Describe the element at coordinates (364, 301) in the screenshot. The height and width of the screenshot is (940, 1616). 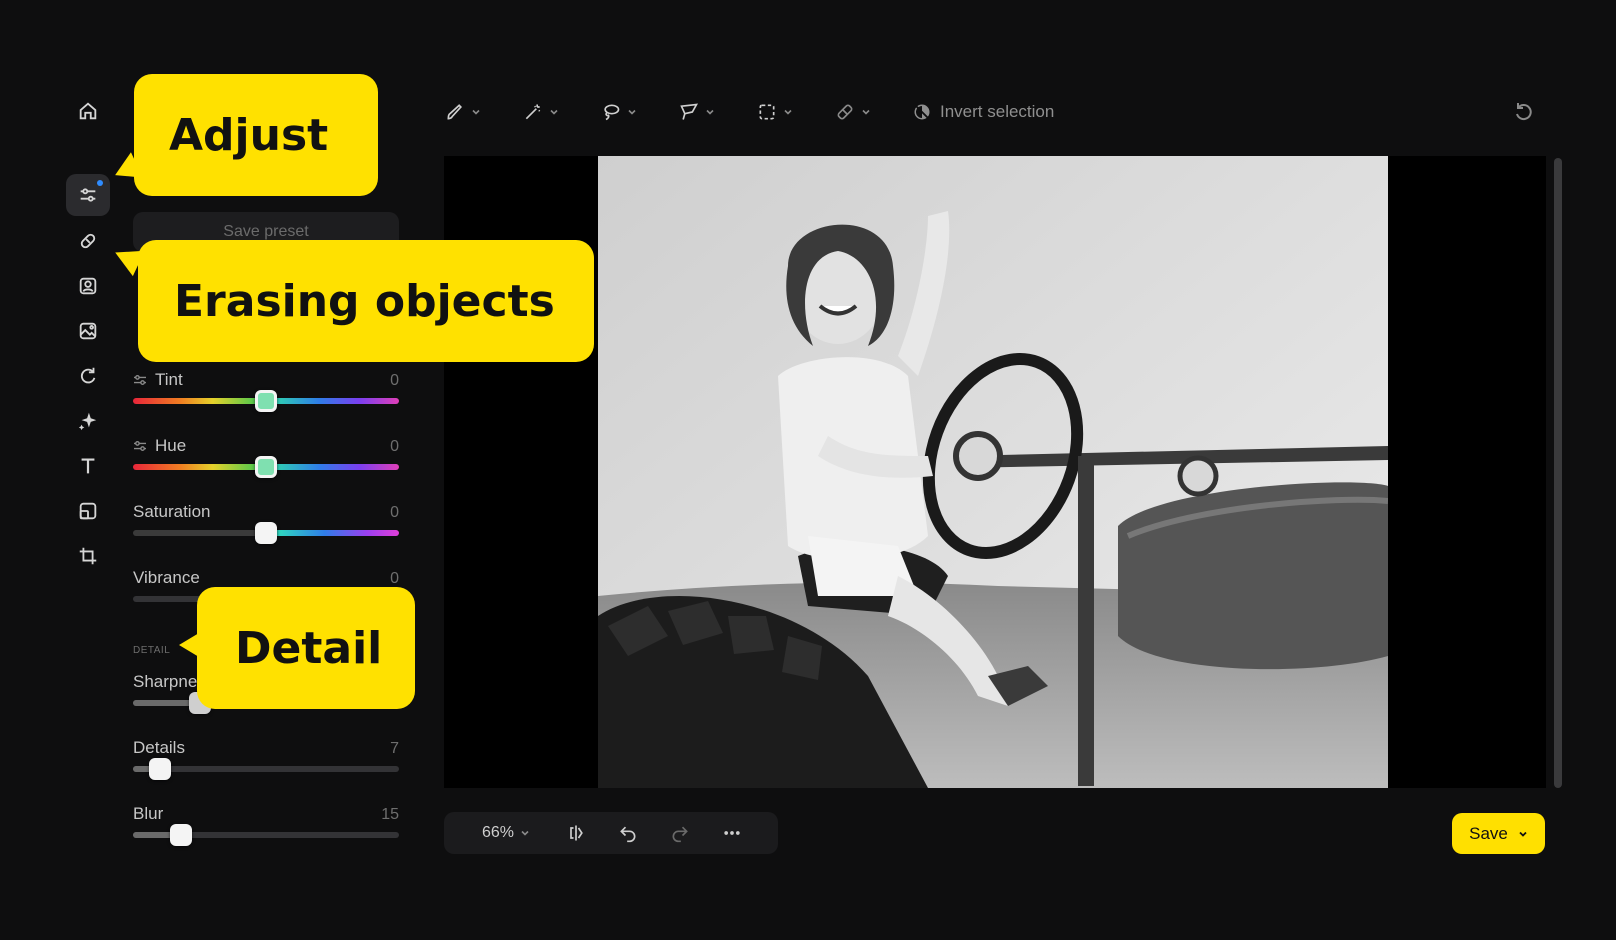
I see `erasing-callout-text: Erasing objects` at that location.